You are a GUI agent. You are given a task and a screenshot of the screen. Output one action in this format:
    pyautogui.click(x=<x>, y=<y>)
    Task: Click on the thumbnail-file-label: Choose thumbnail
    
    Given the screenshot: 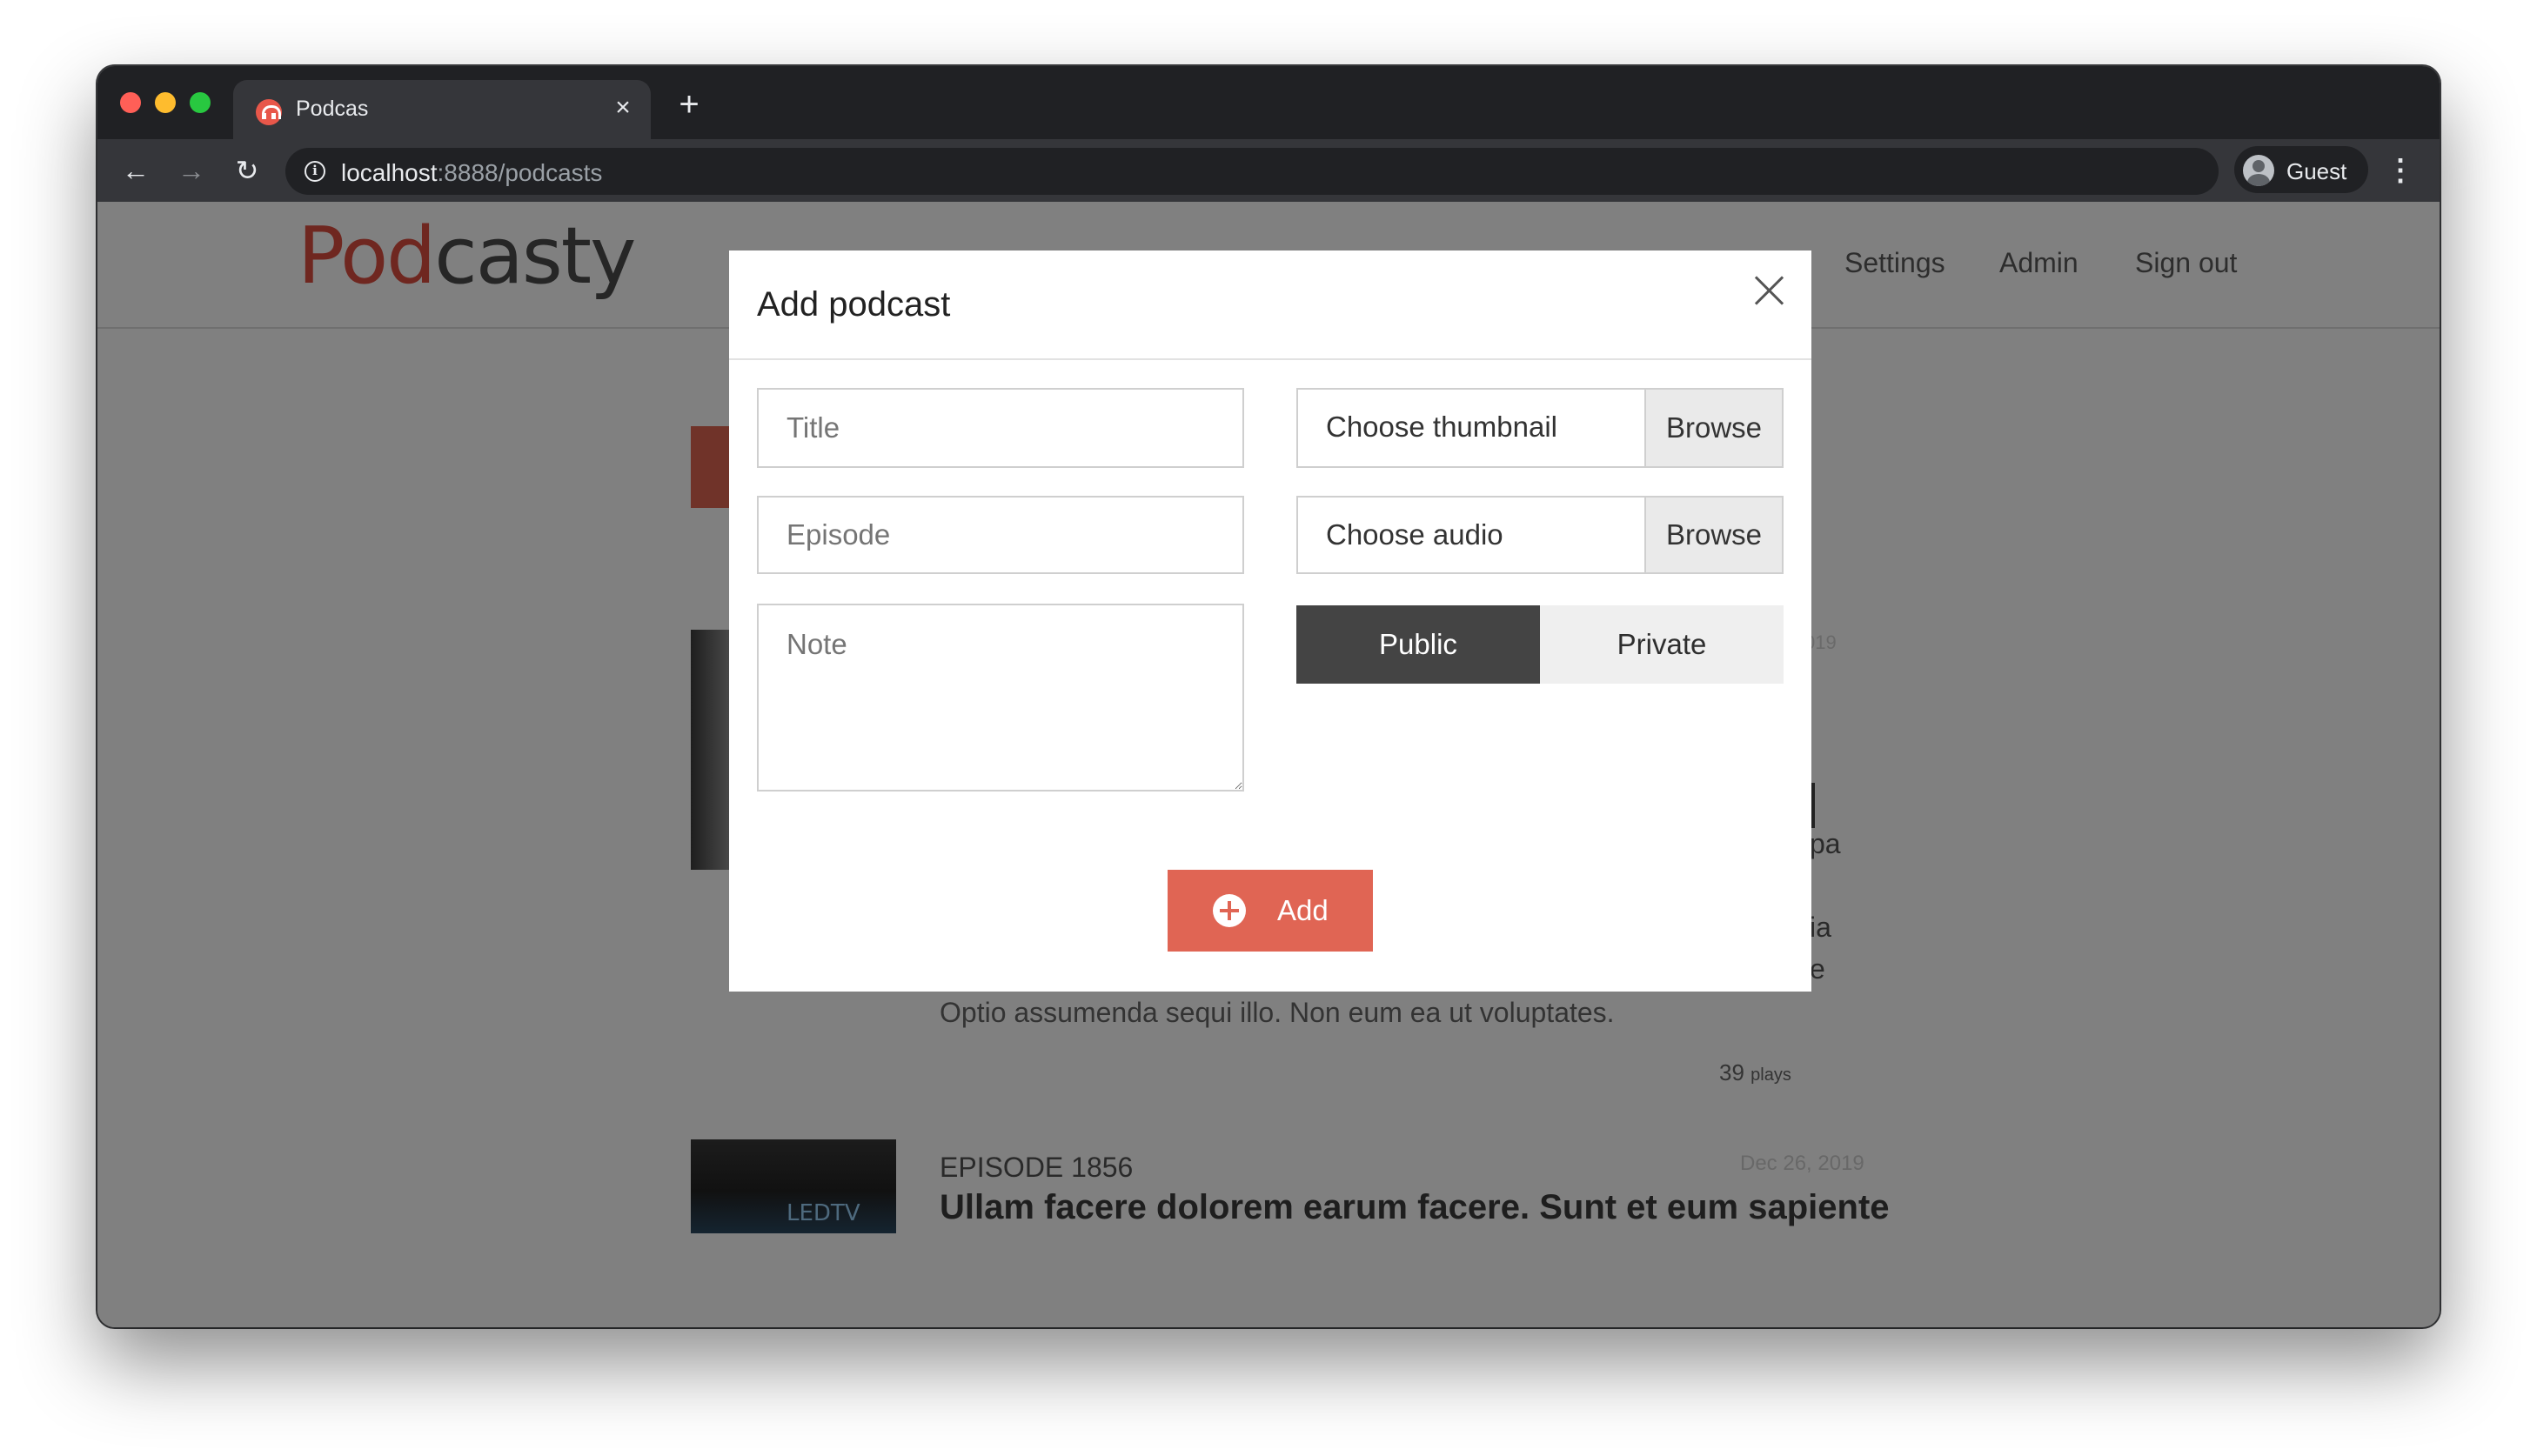 What is the action you would take?
    pyautogui.click(x=1441, y=427)
    